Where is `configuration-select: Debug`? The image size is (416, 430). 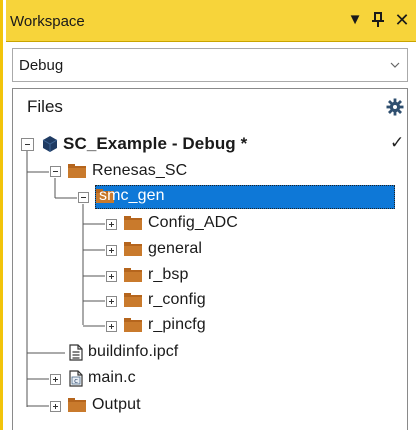
configuration-select: Debug is located at coordinates (210, 65).